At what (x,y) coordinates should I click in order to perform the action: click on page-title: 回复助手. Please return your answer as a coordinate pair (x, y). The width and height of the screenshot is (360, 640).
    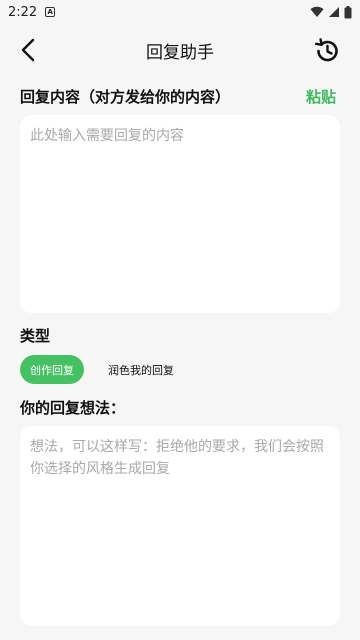
    Looking at the image, I should click on (180, 53).